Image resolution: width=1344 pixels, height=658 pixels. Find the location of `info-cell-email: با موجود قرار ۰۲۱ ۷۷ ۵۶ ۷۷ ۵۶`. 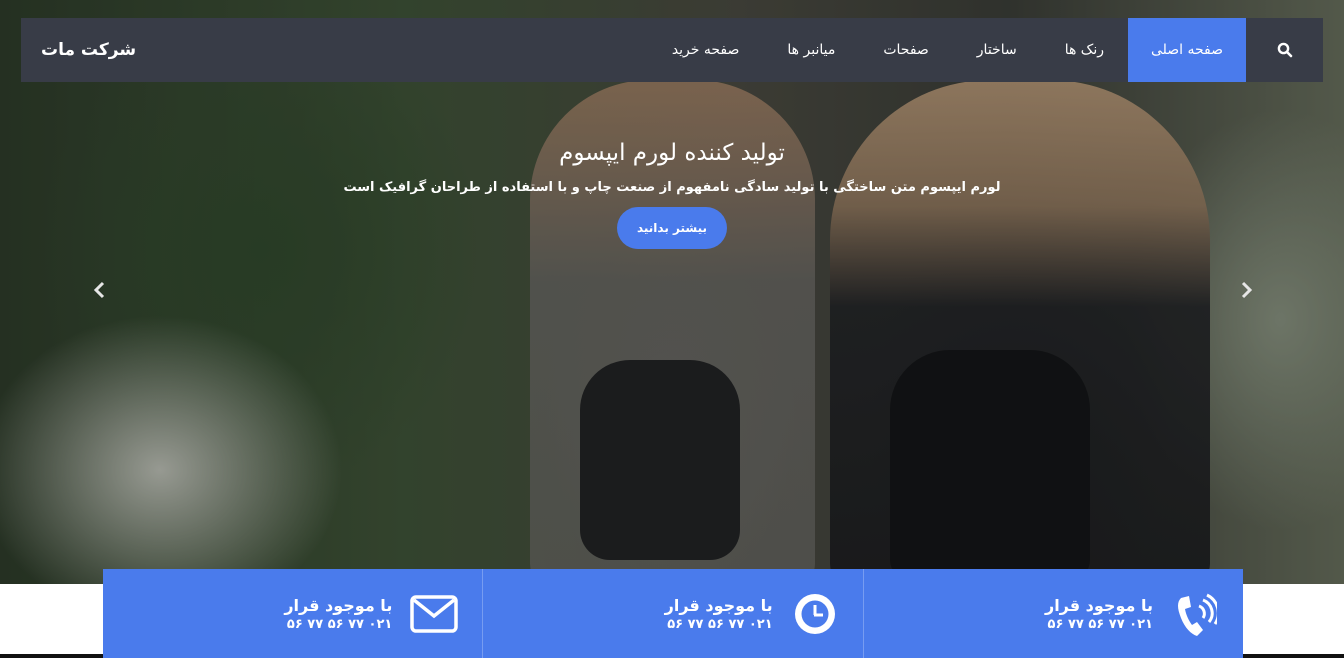

info-cell-email: با موجود قرار ۰۲۱ ۷۷ ۵۶ ۷۷ ۵۶ is located at coordinates (293, 613).